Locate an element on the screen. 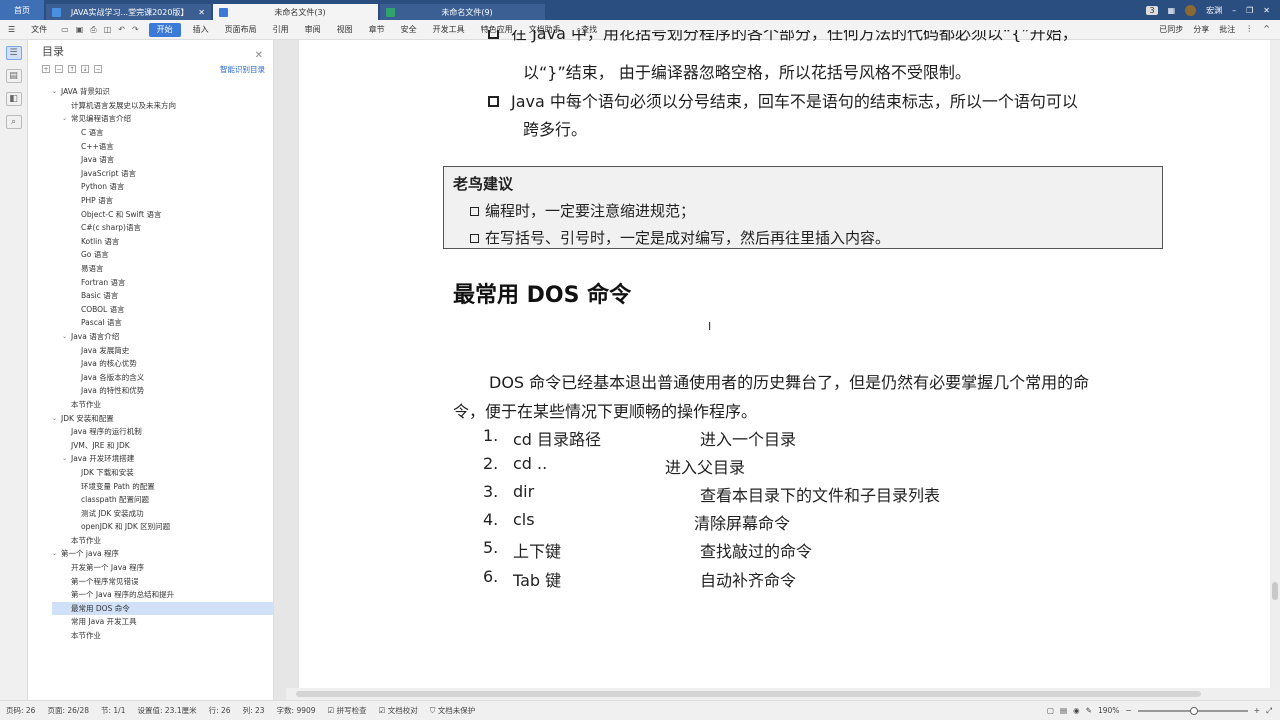  notification-badge: 3 is located at coordinates (1152, 10).